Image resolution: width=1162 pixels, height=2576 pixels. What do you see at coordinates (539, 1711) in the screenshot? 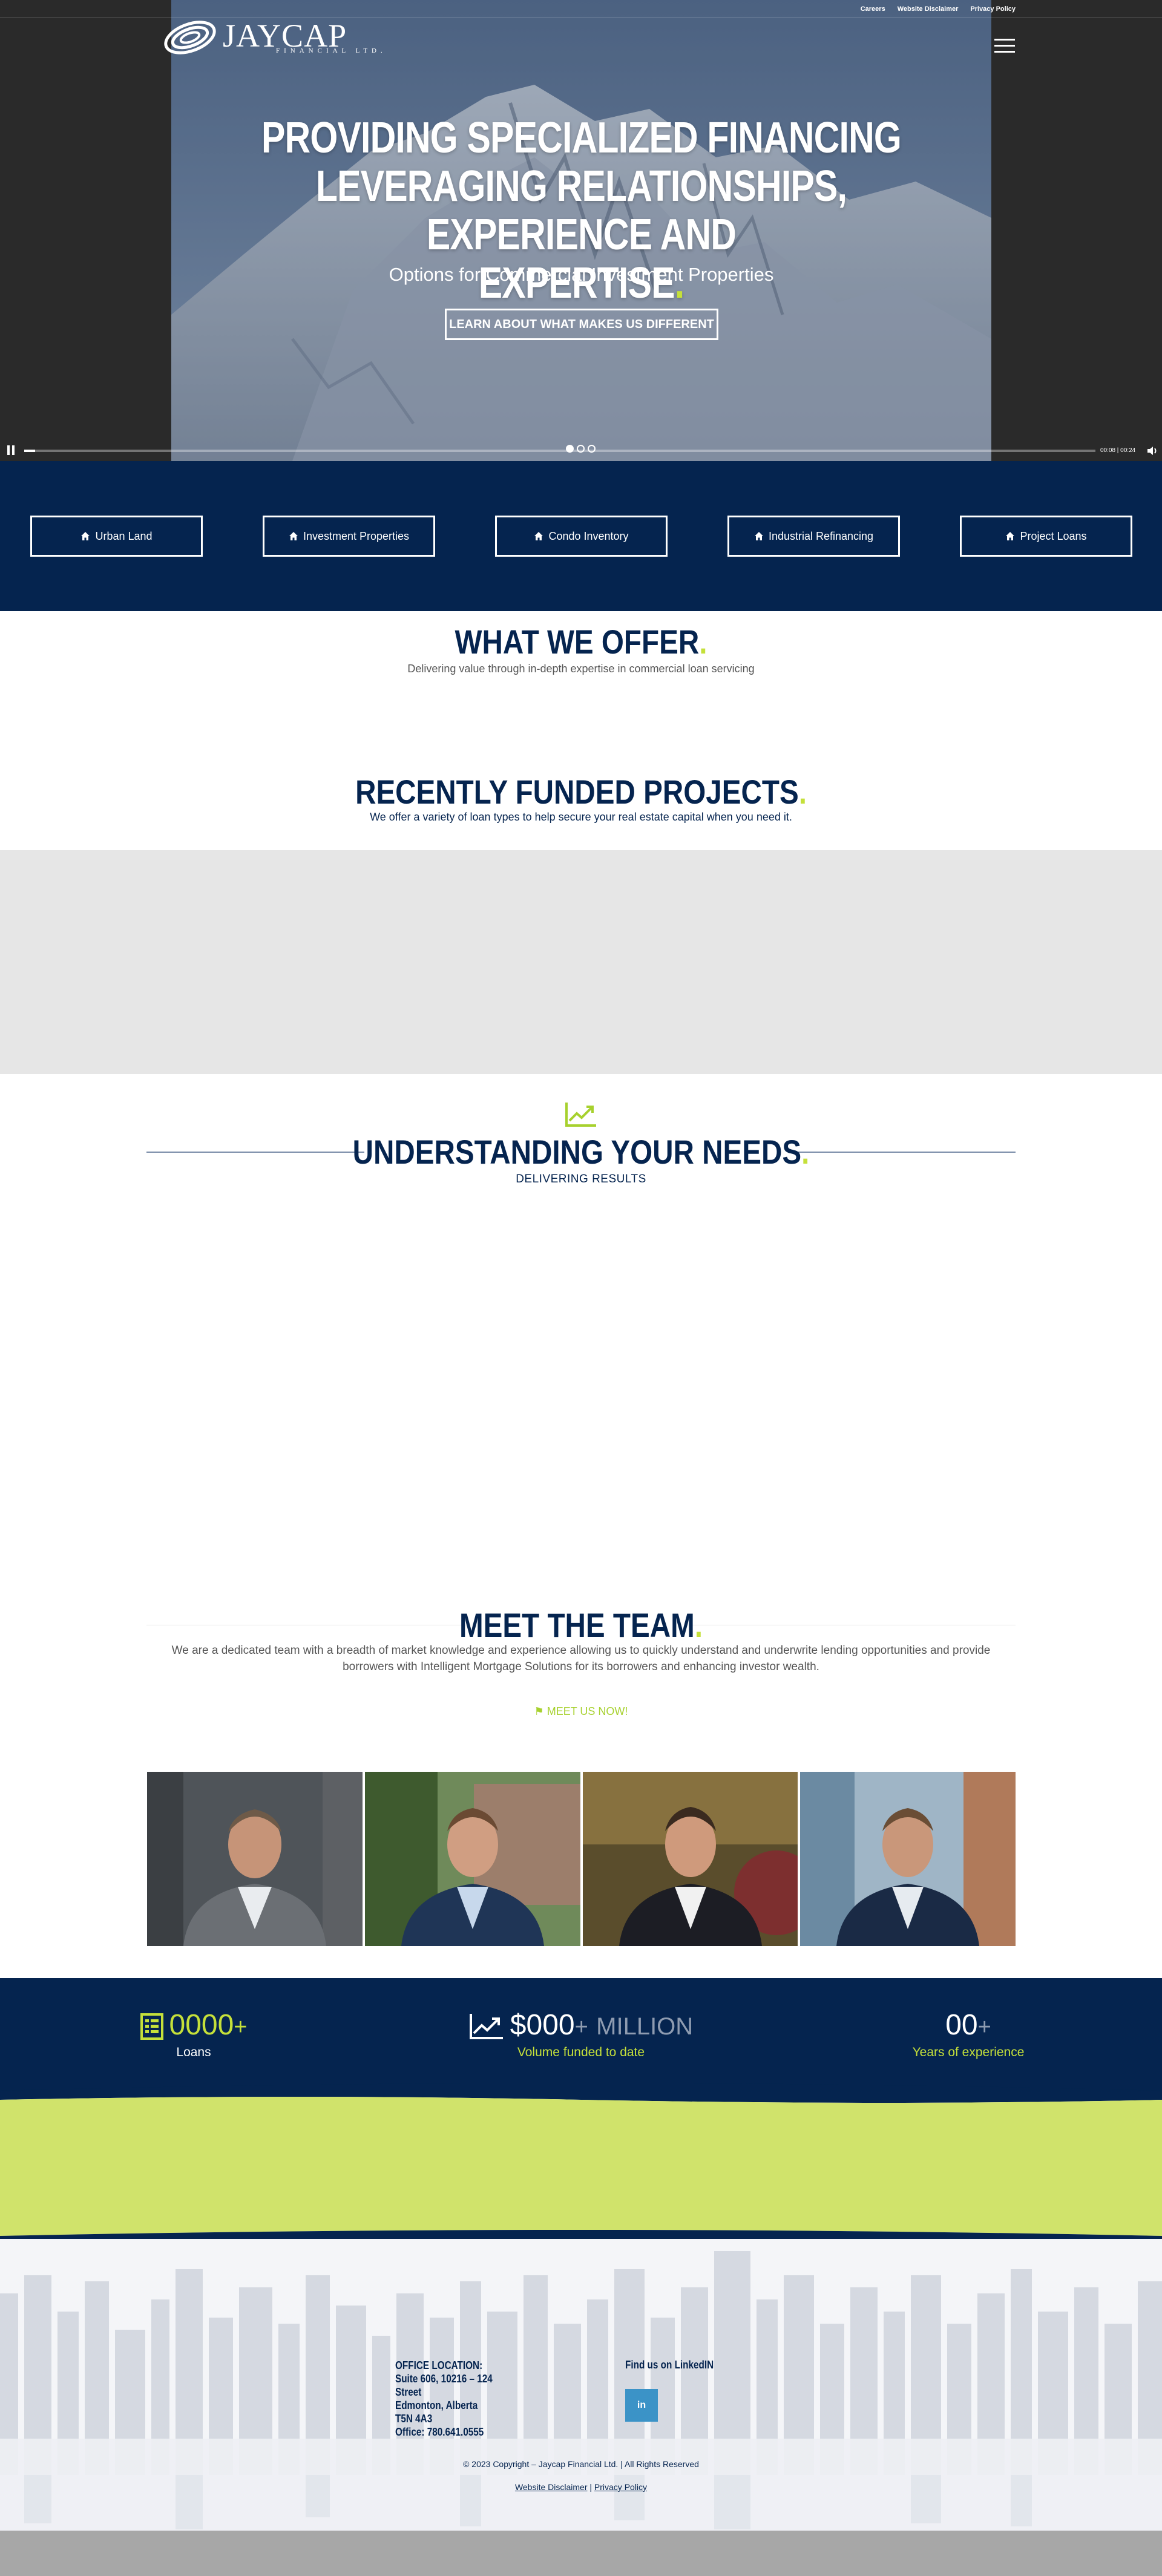
I see `megaphone-icon: ⚑` at bounding box center [539, 1711].